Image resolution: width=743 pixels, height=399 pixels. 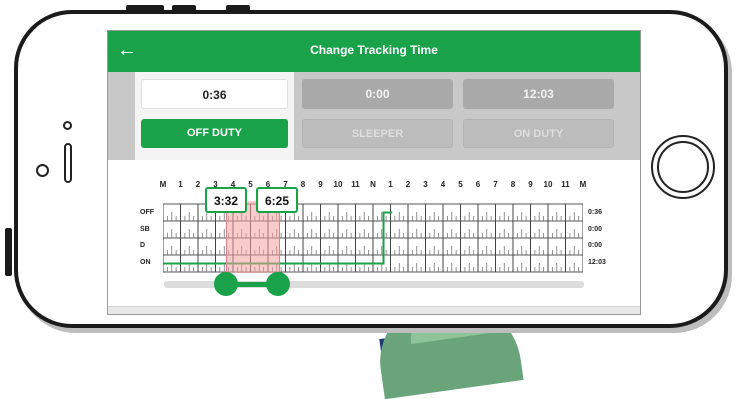 What do you see at coordinates (538, 116) in the screenshot?
I see `status-on-duty: 12:03 ON DUTY` at bounding box center [538, 116].